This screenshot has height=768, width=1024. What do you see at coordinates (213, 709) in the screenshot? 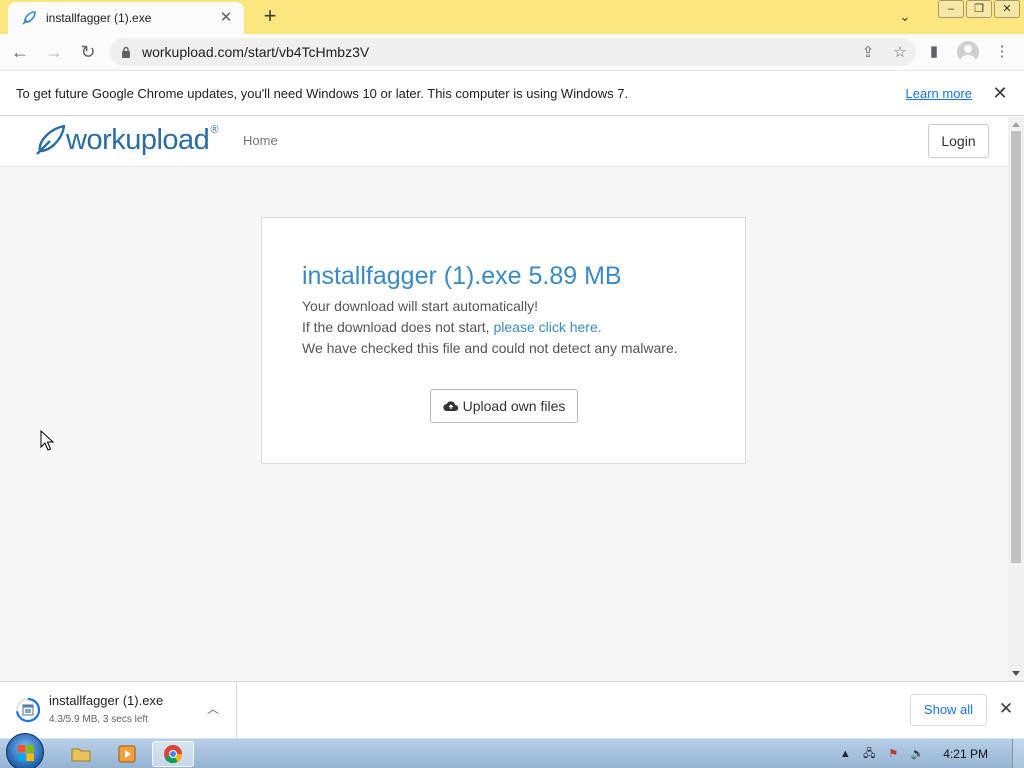
I see `download-options-chevron-icon: ︿` at bounding box center [213, 709].